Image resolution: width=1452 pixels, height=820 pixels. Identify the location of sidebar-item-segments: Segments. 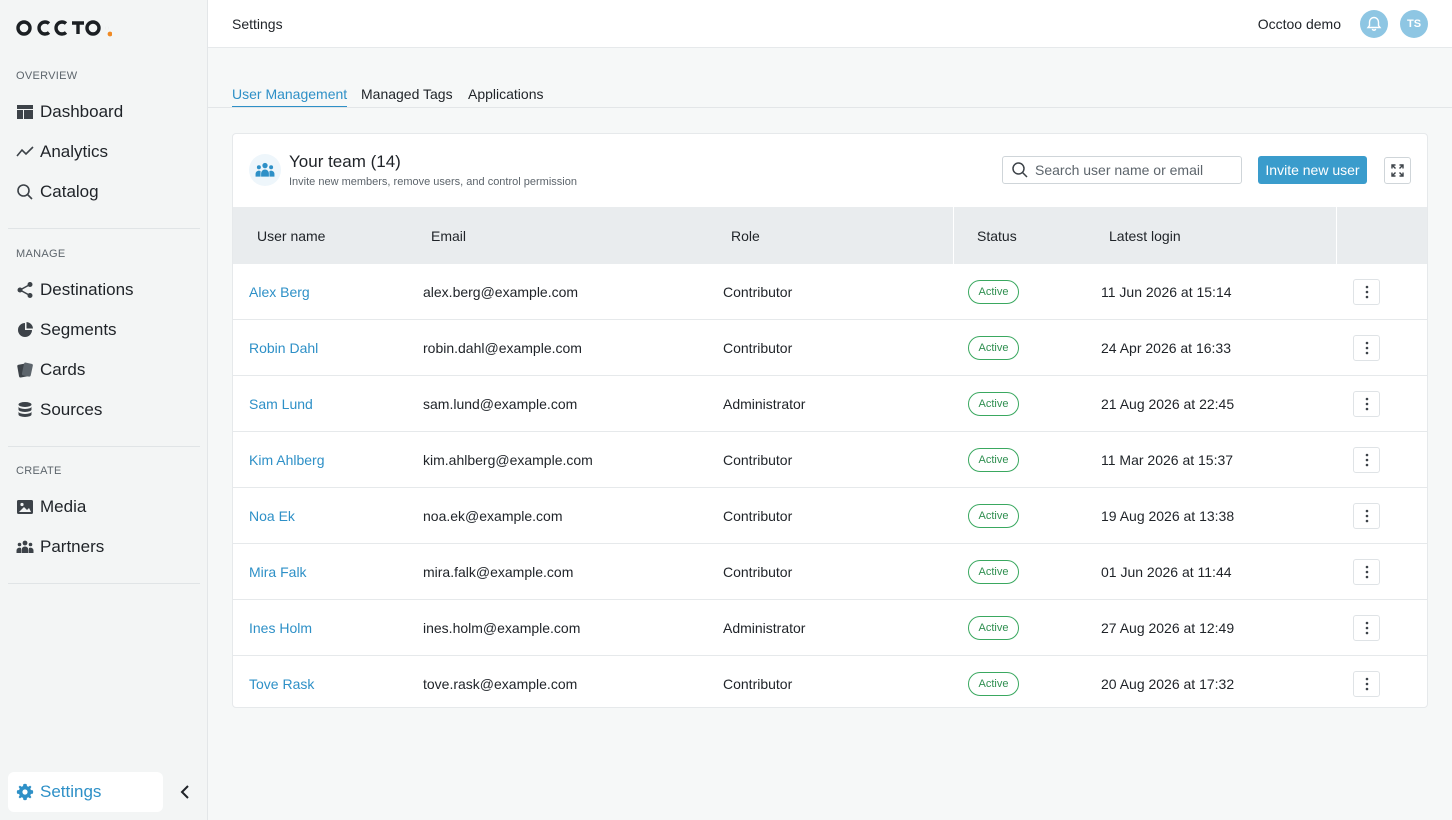
(66, 330).